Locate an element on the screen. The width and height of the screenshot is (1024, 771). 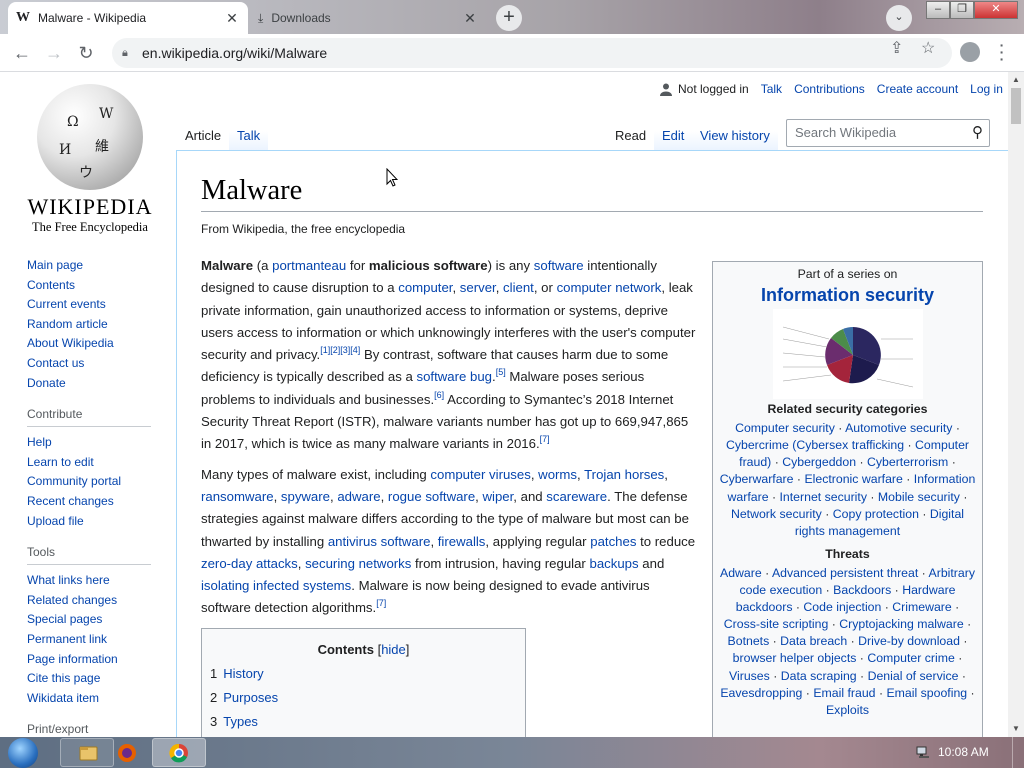
infobox-related-link: Internet security is located at coordinates (823, 497).